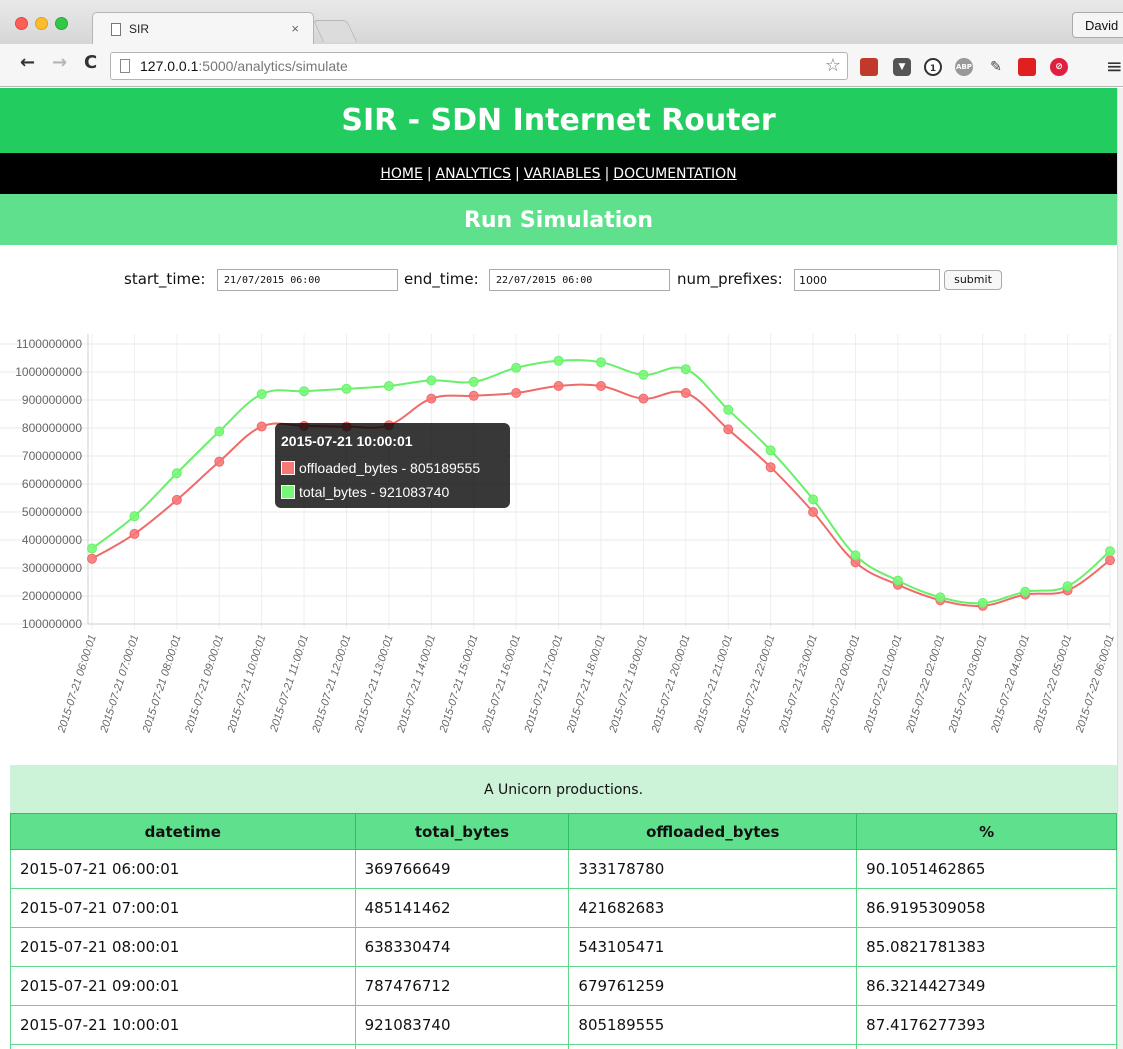  Describe the element at coordinates (48, 372) in the screenshot. I see `y-tick-label: 1000000000` at that location.